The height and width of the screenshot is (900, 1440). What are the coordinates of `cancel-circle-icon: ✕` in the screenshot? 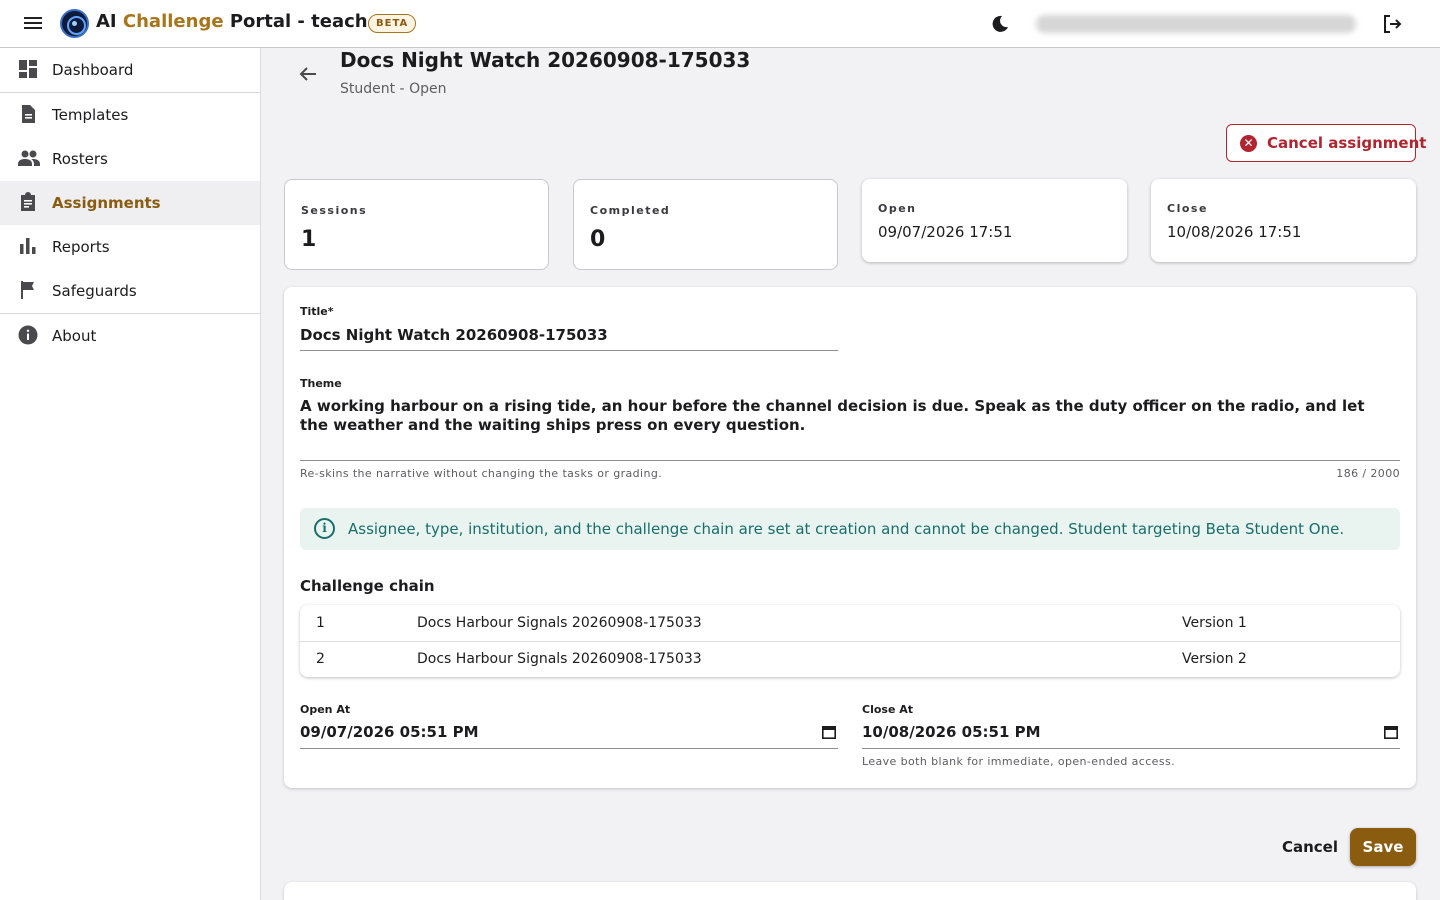 It's located at (1248, 143).